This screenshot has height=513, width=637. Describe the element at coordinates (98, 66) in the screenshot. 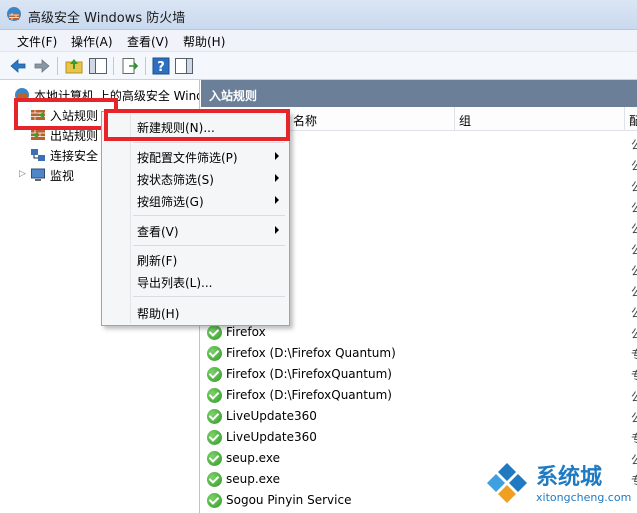

I see `show-hide-tree-icon` at that location.